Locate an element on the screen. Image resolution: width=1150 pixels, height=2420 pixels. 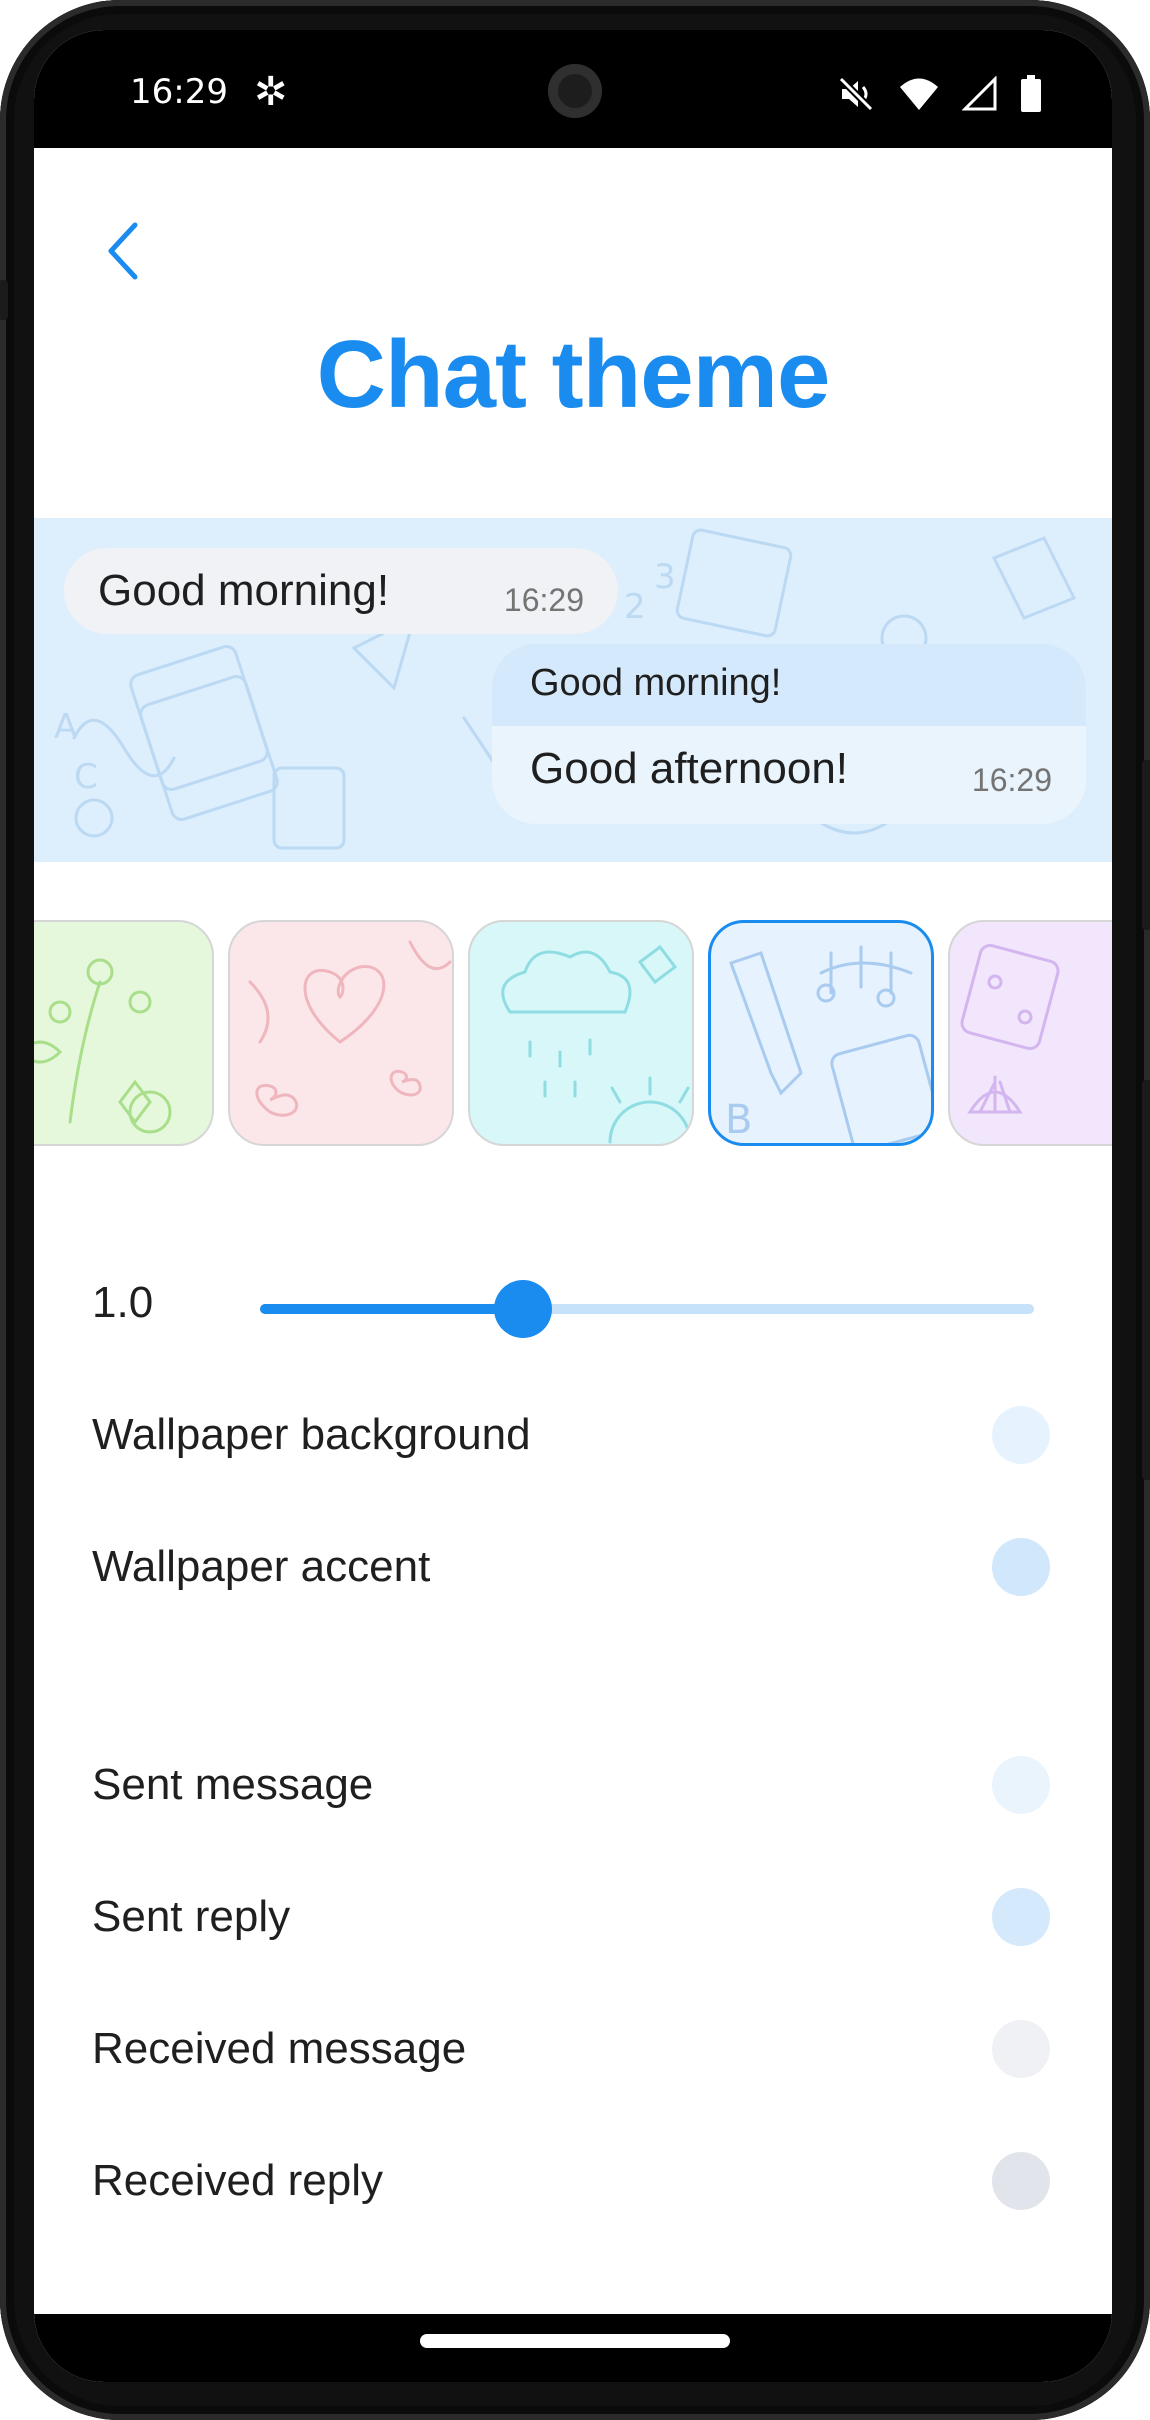
setting-label: Sent message is located at coordinates (233, 1784).